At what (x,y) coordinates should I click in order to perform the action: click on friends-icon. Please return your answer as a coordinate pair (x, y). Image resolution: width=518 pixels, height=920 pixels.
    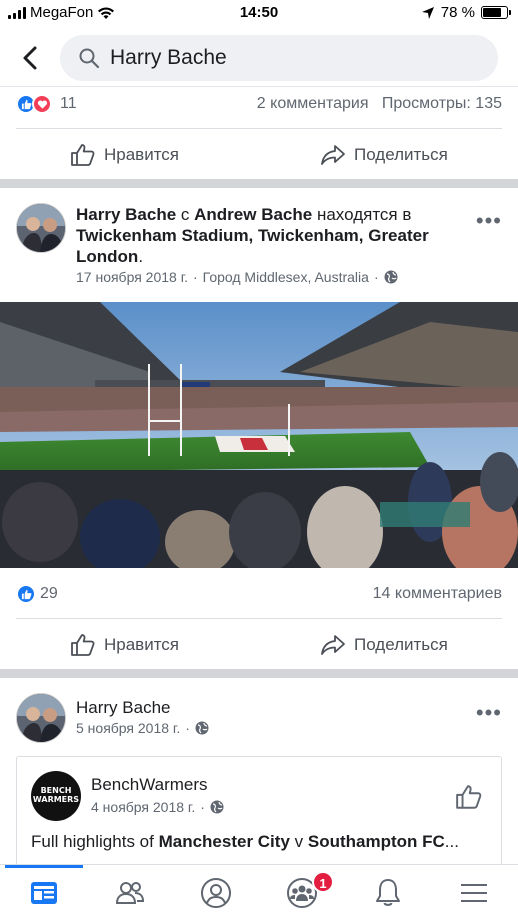
    Looking at the image, I should click on (130, 893).